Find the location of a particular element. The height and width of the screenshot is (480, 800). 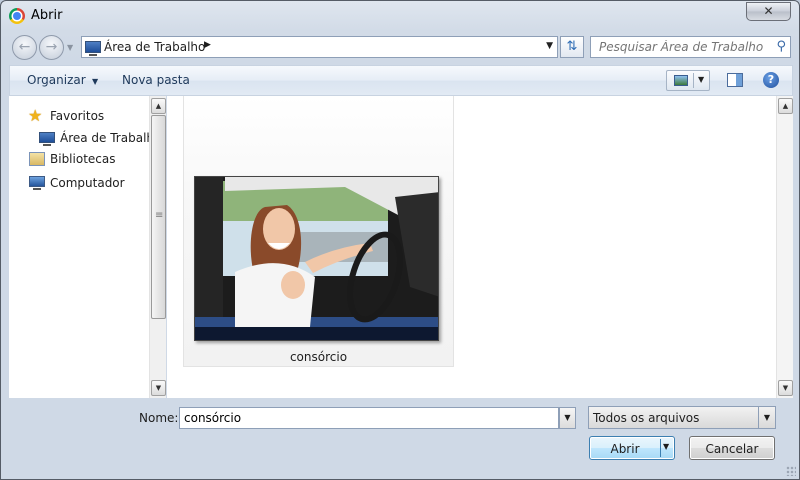

file-type-value: Todos os arquivos is located at coordinates (646, 418).